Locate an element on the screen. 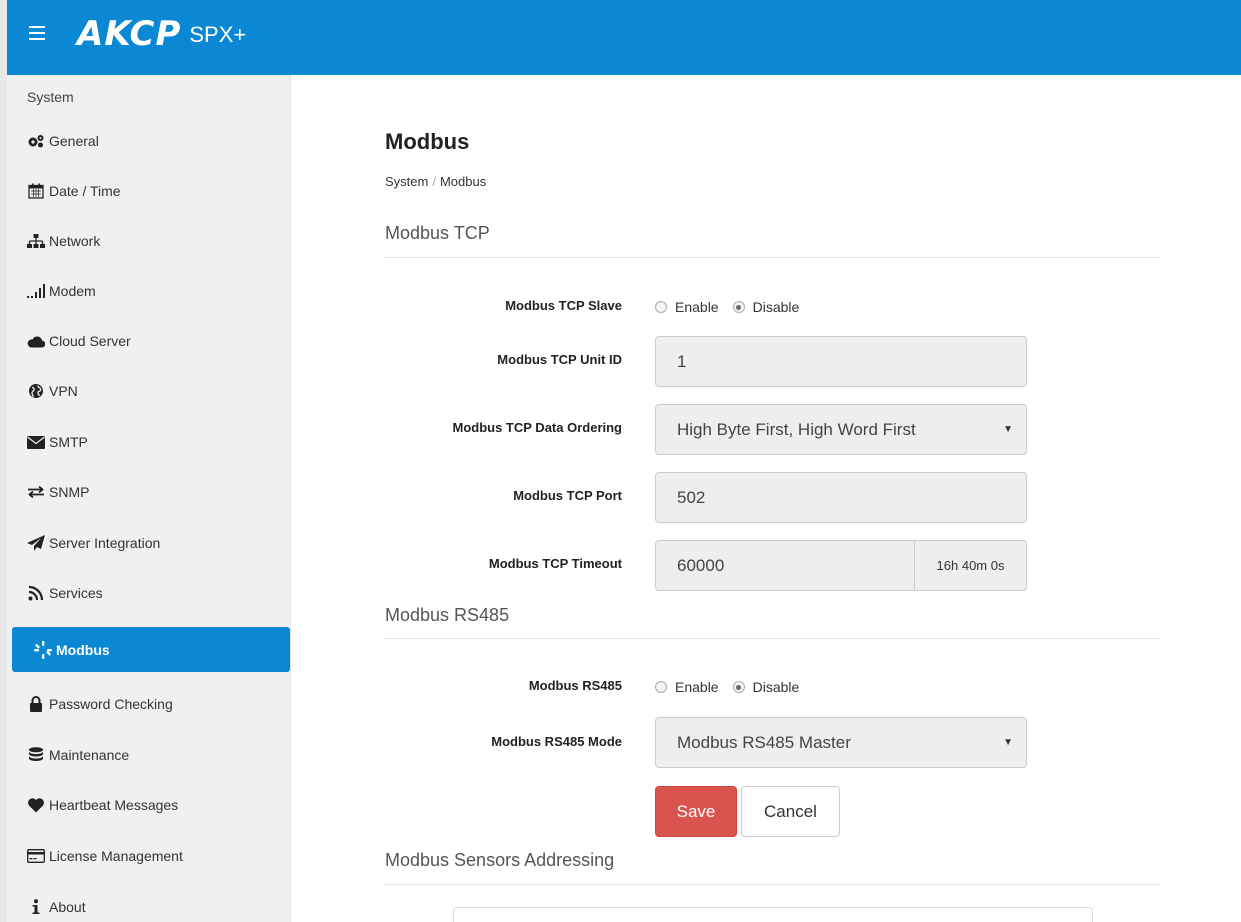  sidebar-item-smtp: SMTP is located at coordinates (57, 442).